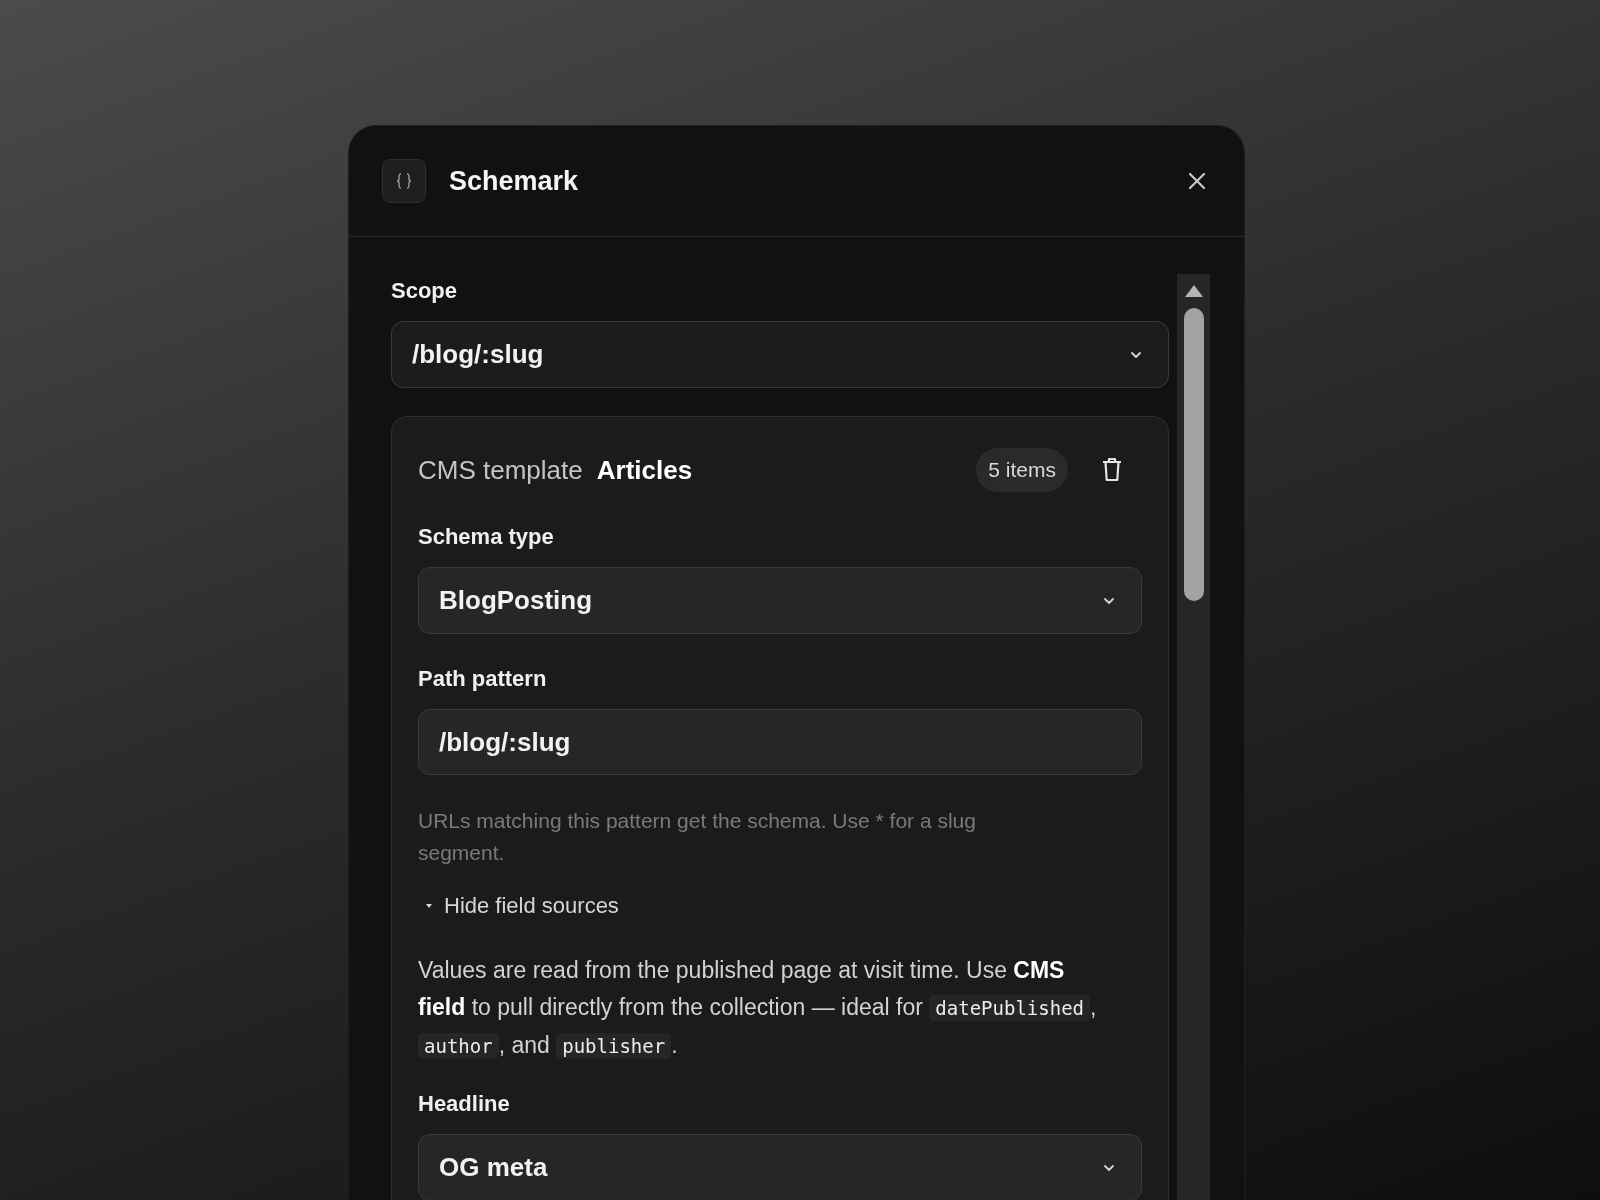 Image resolution: width=1600 pixels, height=1200 pixels. I want to click on template-prefix: CMS template, so click(500, 470).